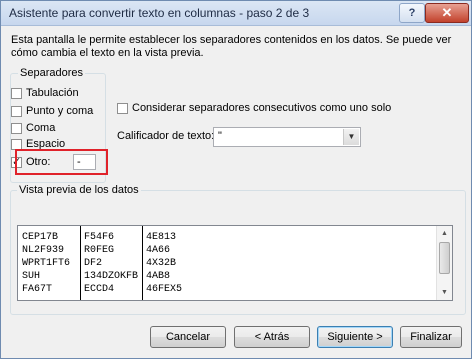 This screenshot has height=361, width=474. I want to click on separators-legend: Separadores, so click(51, 73).